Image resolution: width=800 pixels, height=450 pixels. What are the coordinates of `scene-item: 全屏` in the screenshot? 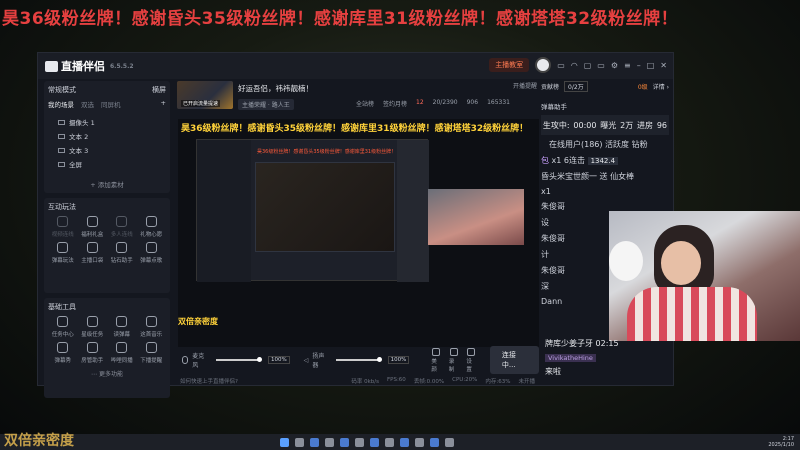 It's located at (107, 164).